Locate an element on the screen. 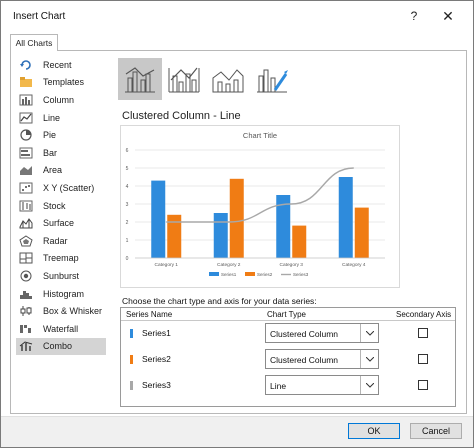 This screenshot has height=448, width=474. sidebar-item-label: Stock is located at coordinates (54, 205).